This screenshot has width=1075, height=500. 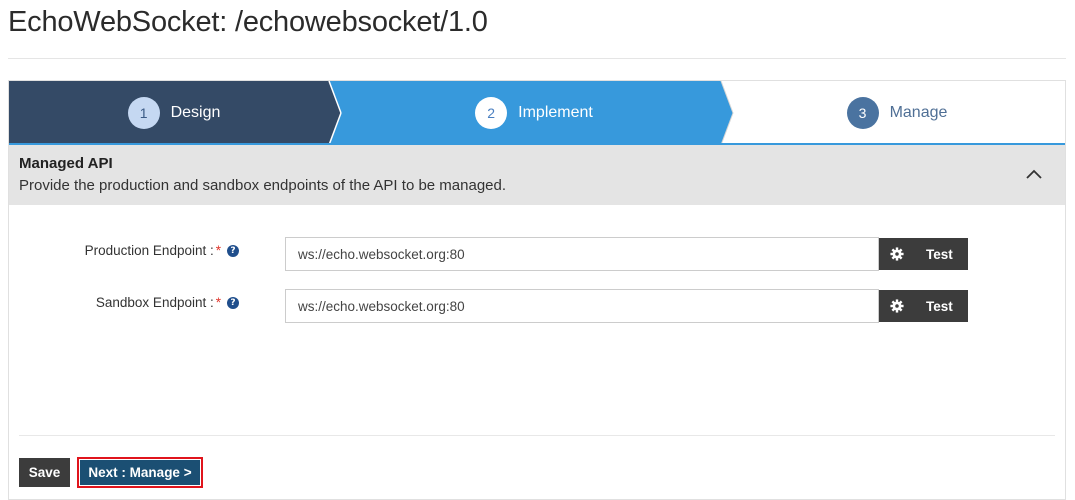 I want to click on step-design: 1 Design, so click(x=174, y=113).